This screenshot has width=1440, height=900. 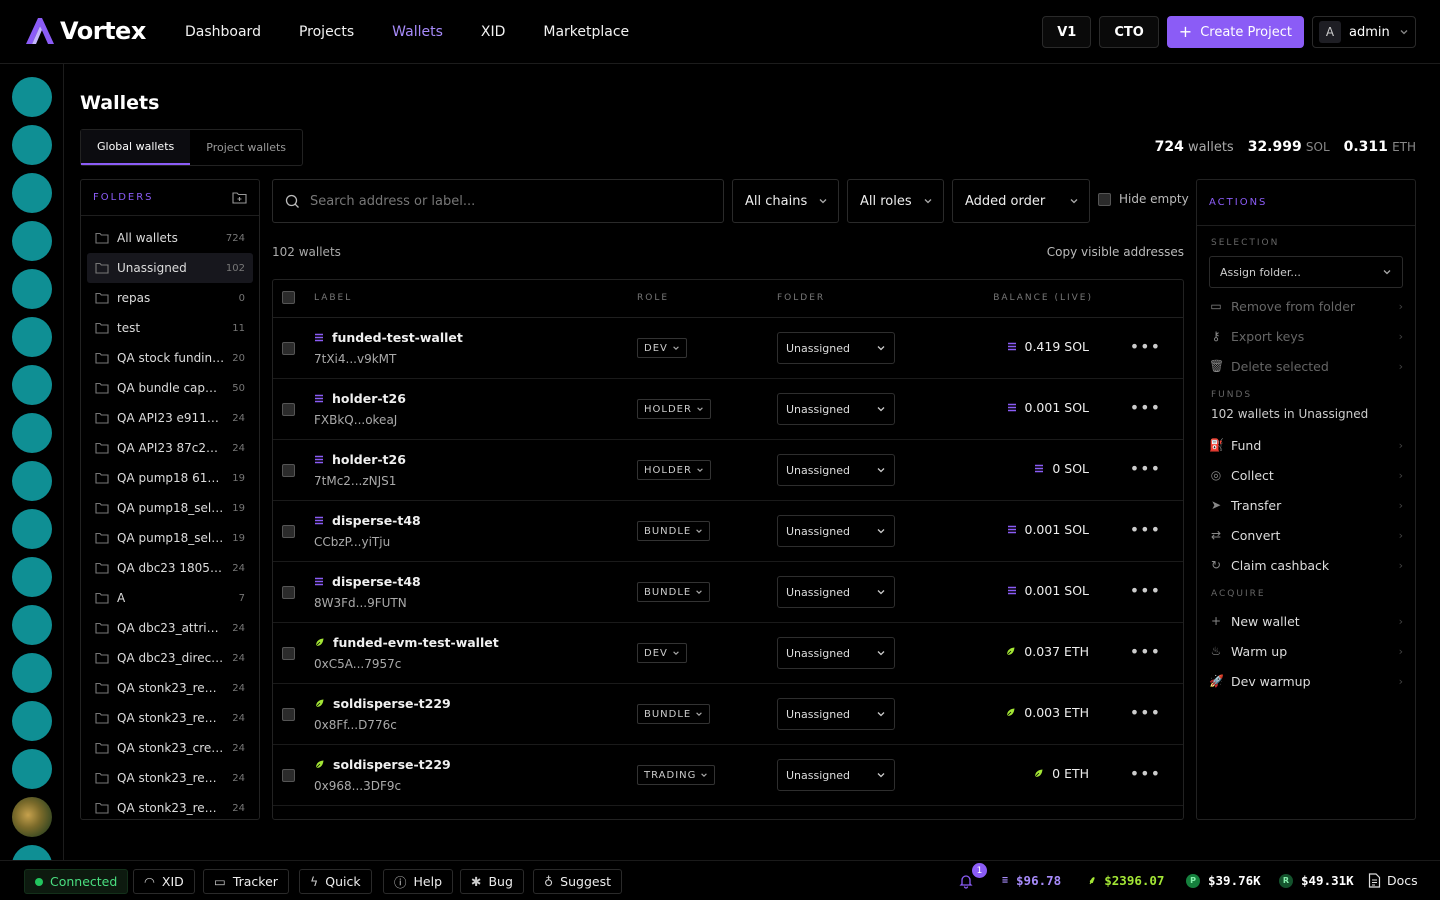 What do you see at coordinates (1306, 366) in the screenshot?
I see `delete-selected-button: 🗑 Delete selected ›` at bounding box center [1306, 366].